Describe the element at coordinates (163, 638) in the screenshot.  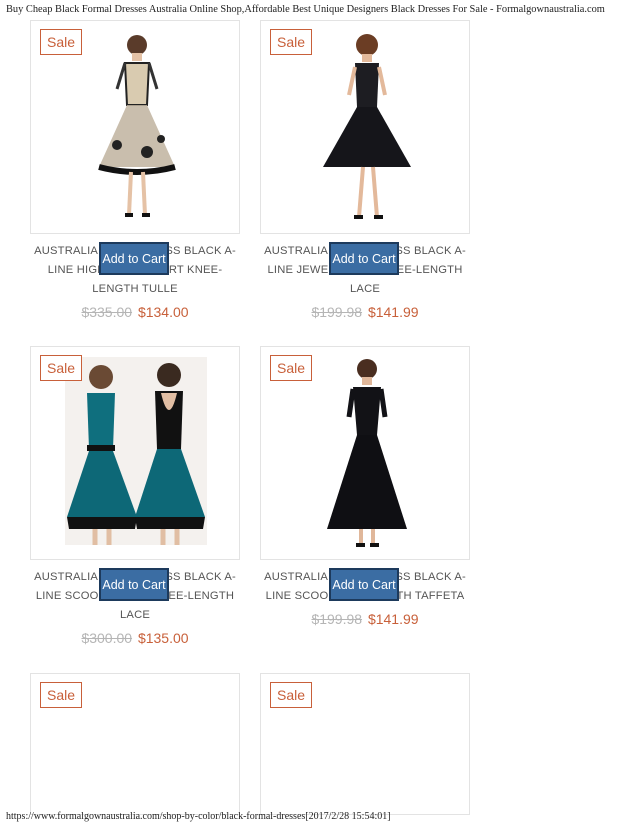
I see `sale-price: $135.00` at that location.